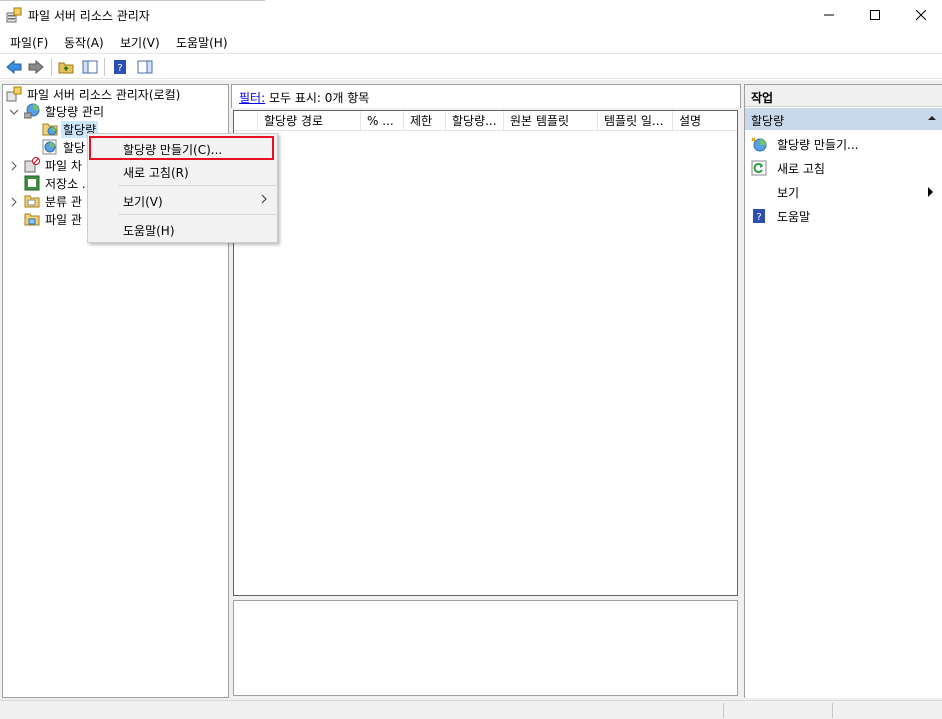 The image size is (942, 719). What do you see at coordinates (182, 171) in the screenshot?
I see `context-refresh: 새로 고침(R)` at bounding box center [182, 171].